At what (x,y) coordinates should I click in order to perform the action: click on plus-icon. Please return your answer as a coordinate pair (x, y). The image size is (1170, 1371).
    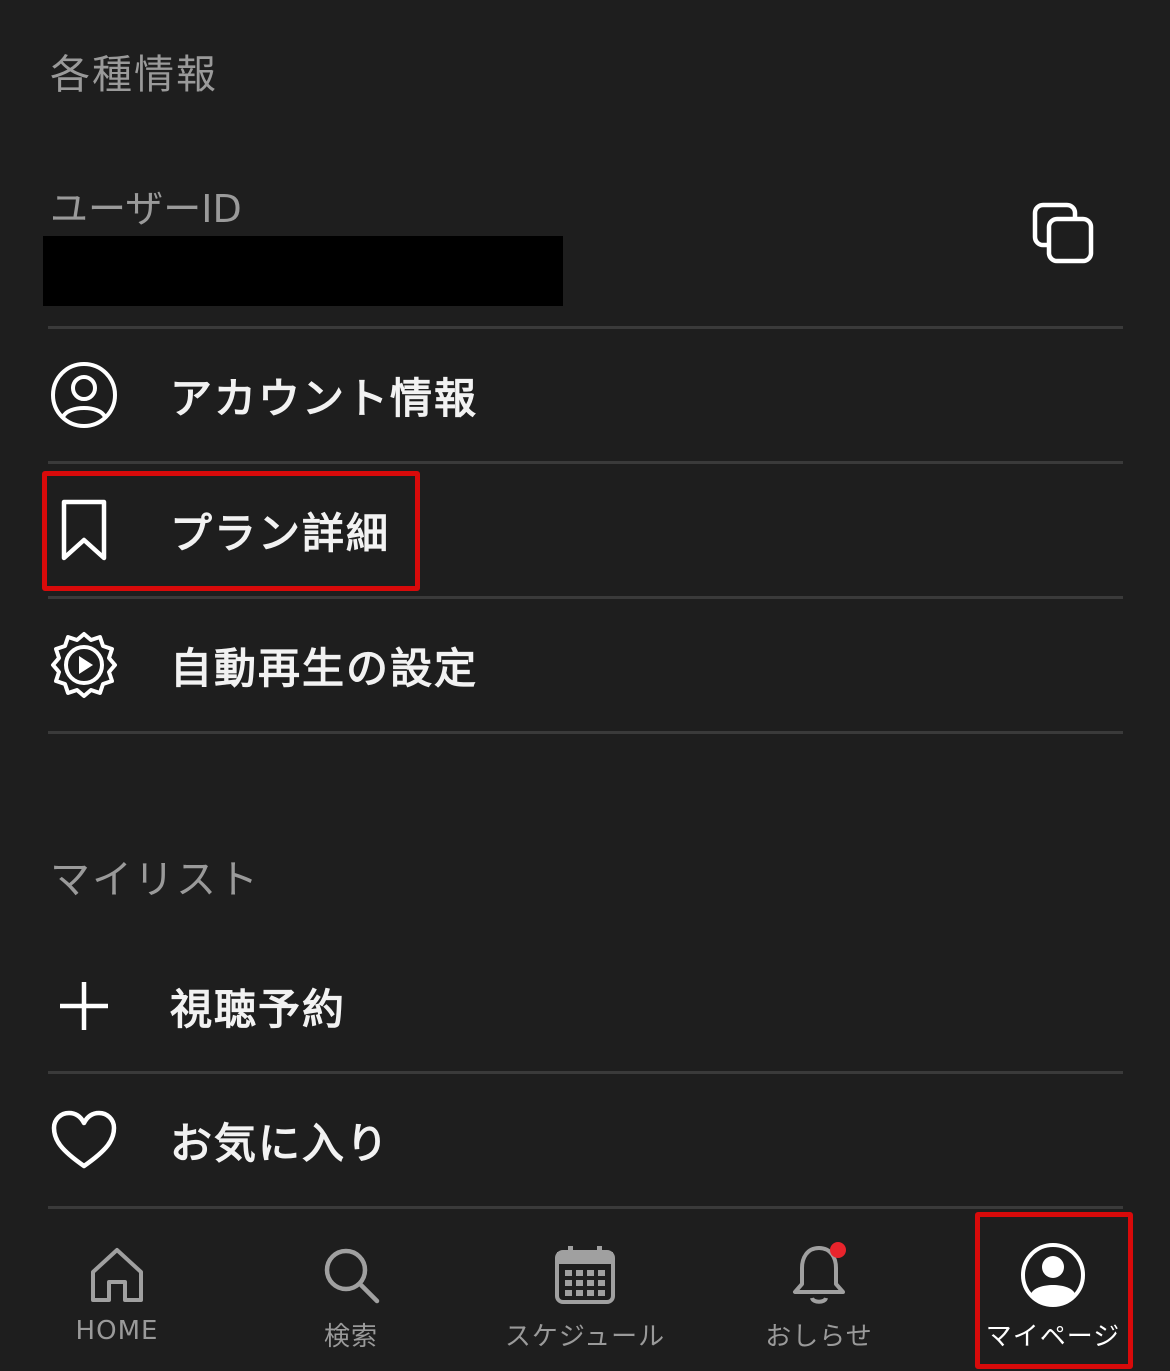
    Looking at the image, I should click on (84, 1006).